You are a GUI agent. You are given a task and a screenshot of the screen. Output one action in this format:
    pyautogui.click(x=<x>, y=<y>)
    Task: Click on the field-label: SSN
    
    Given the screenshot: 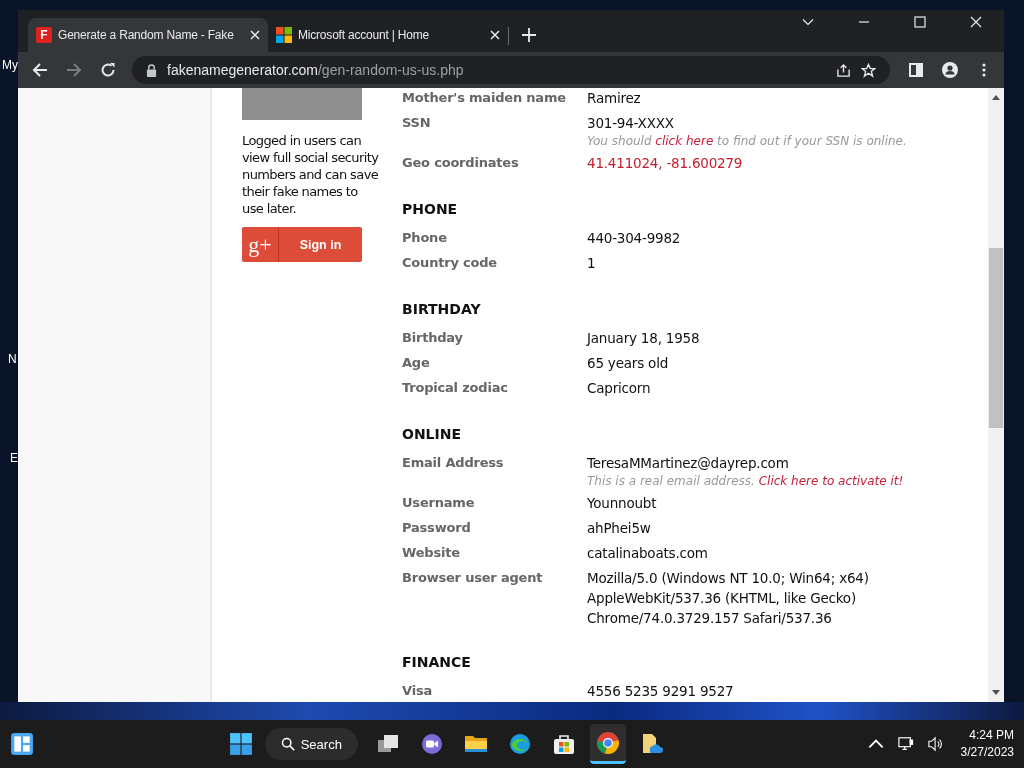 What is the action you would take?
    pyautogui.click(x=417, y=123)
    